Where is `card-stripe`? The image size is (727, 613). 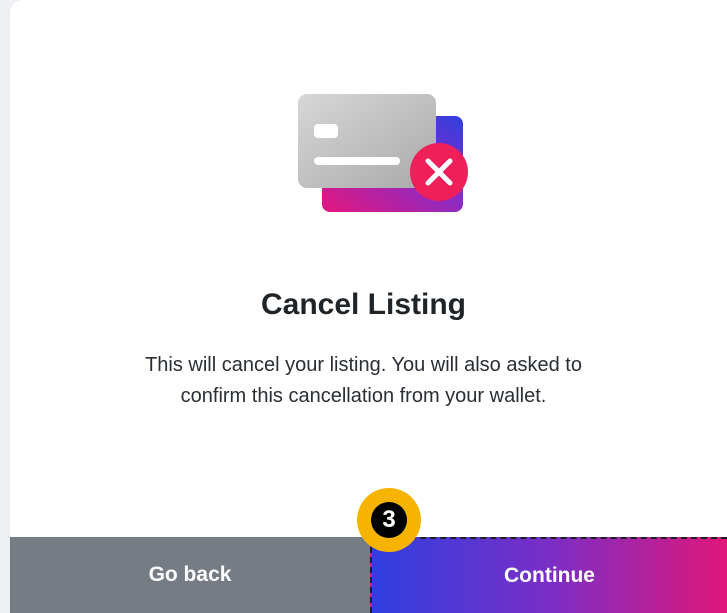
card-stripe is located at coordinates (357, 161).